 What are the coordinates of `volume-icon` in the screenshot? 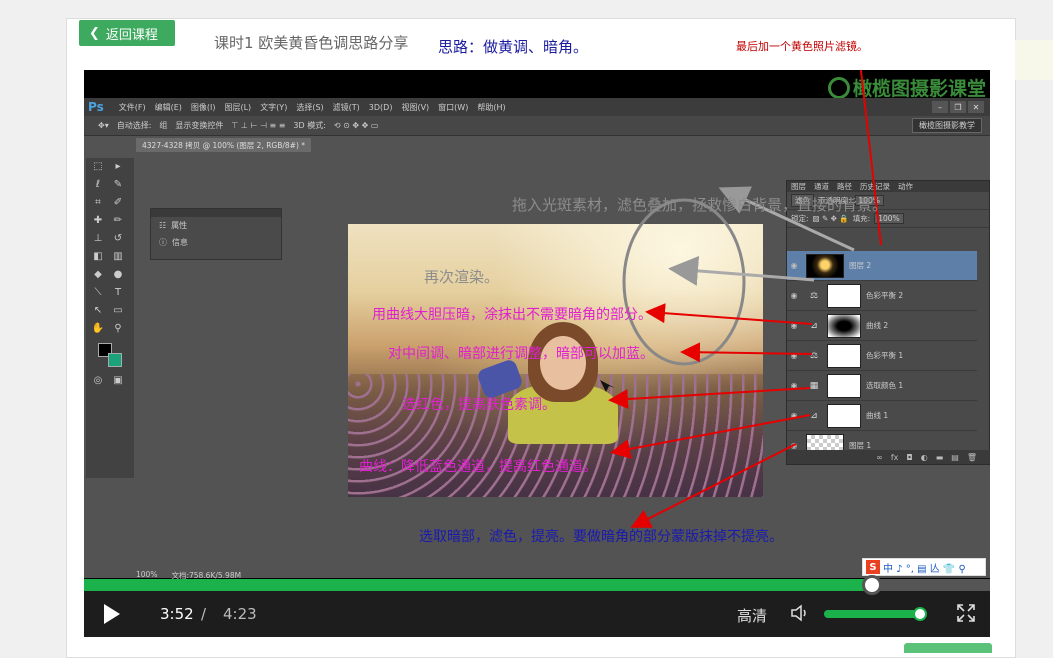 It's located at (800, 613).